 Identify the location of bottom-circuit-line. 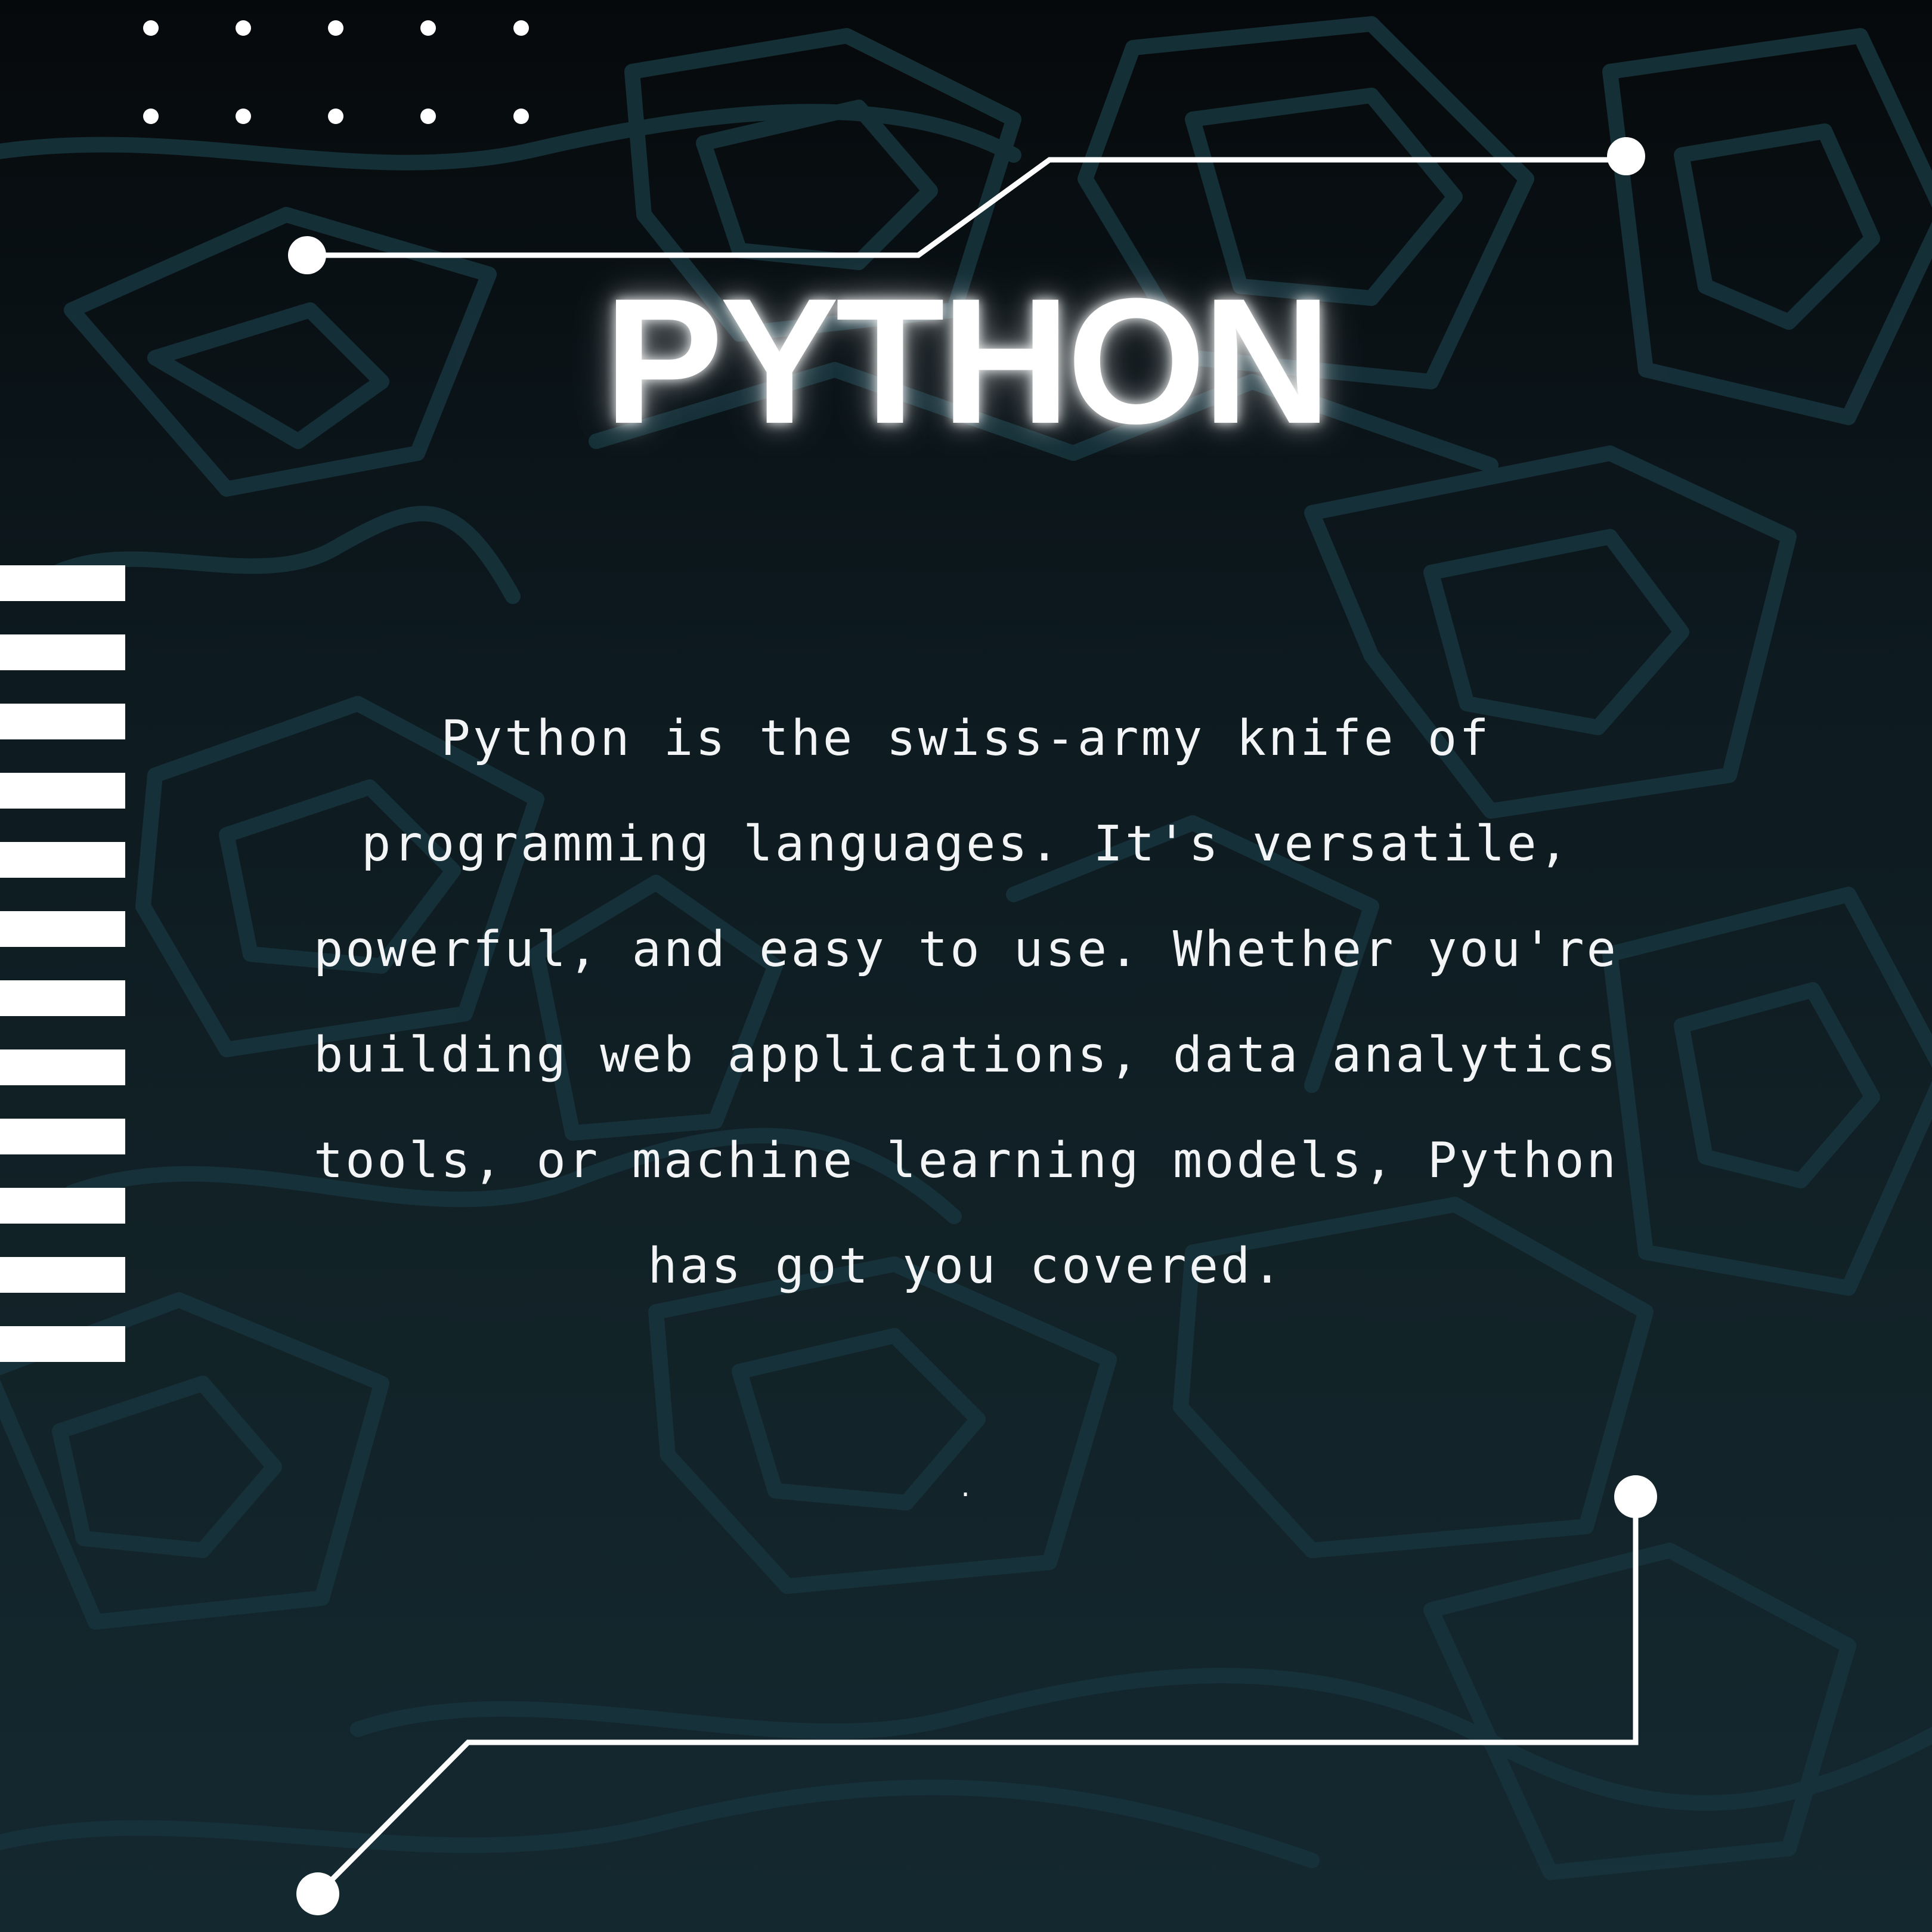
(977, 1696).